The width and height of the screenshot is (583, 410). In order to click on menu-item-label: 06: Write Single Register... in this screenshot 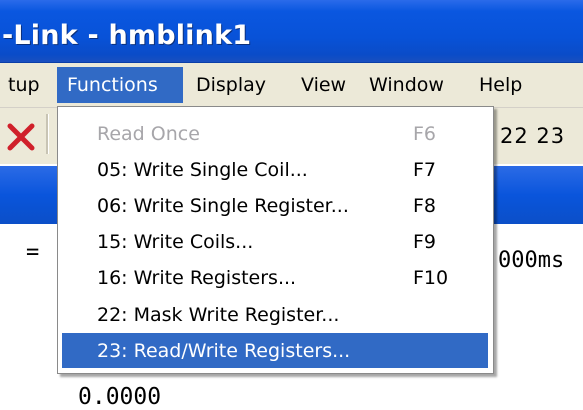, I will do `click(223, 206)`.